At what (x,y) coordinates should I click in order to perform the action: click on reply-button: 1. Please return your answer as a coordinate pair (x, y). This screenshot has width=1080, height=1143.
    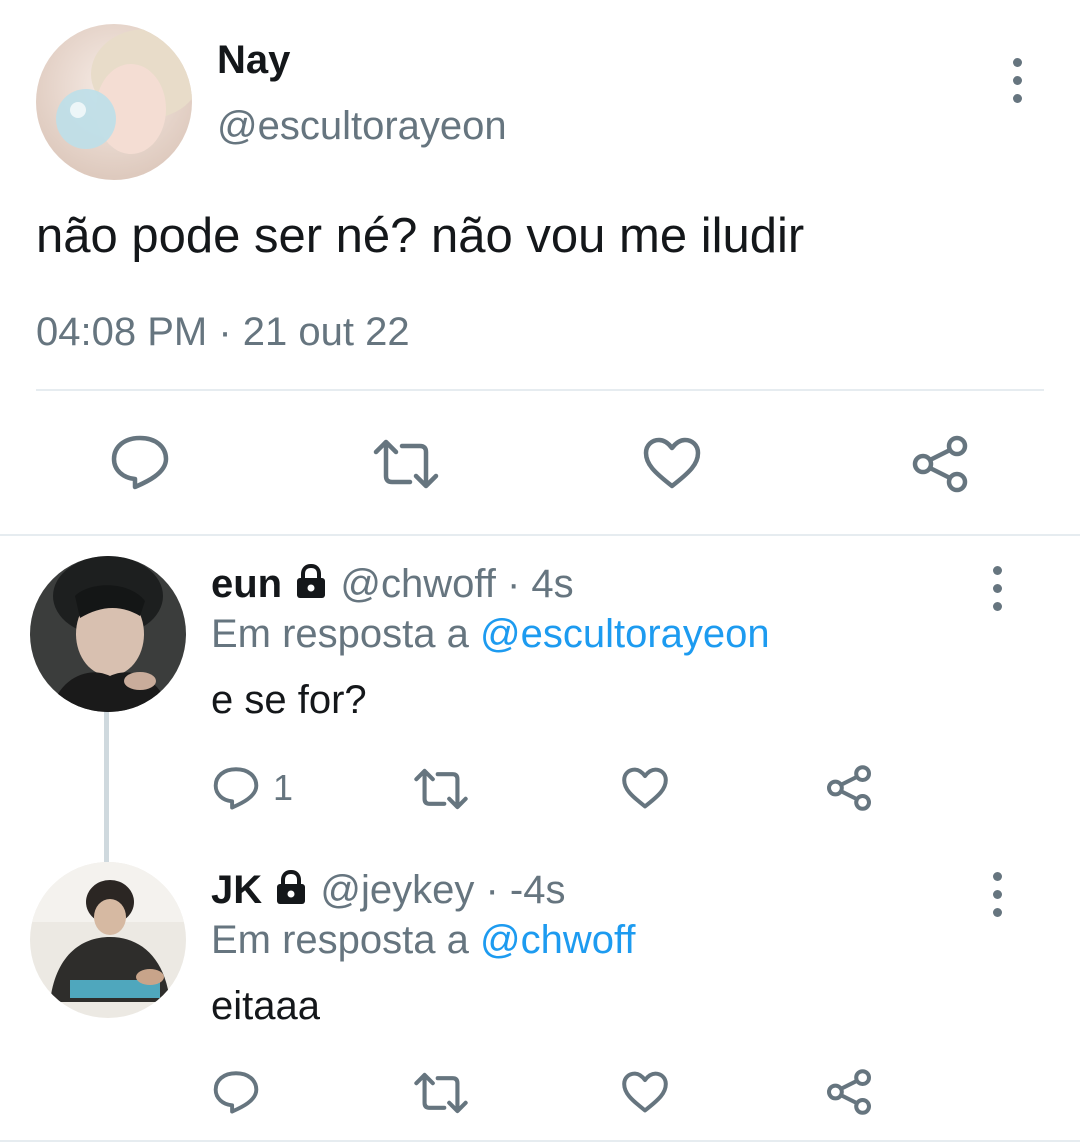
    Looking at the image, I should click on (252, 788).